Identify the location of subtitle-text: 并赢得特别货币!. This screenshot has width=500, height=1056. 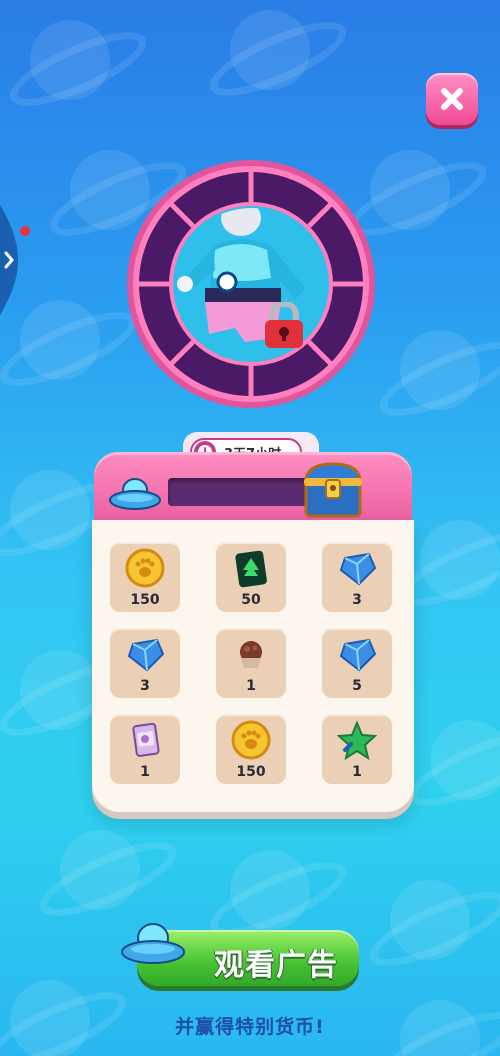
(250, 1027).